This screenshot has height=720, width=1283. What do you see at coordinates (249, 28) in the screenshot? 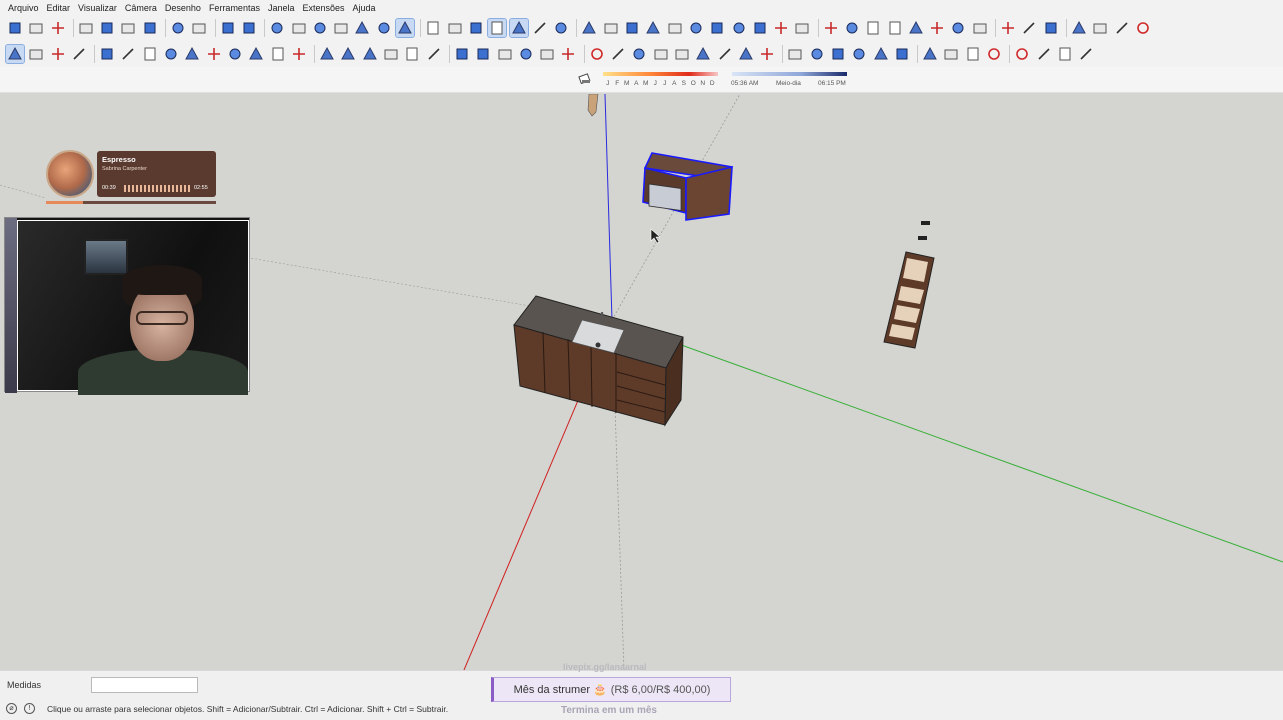
I see `model-info-icon` at bounding box center [249, 28].